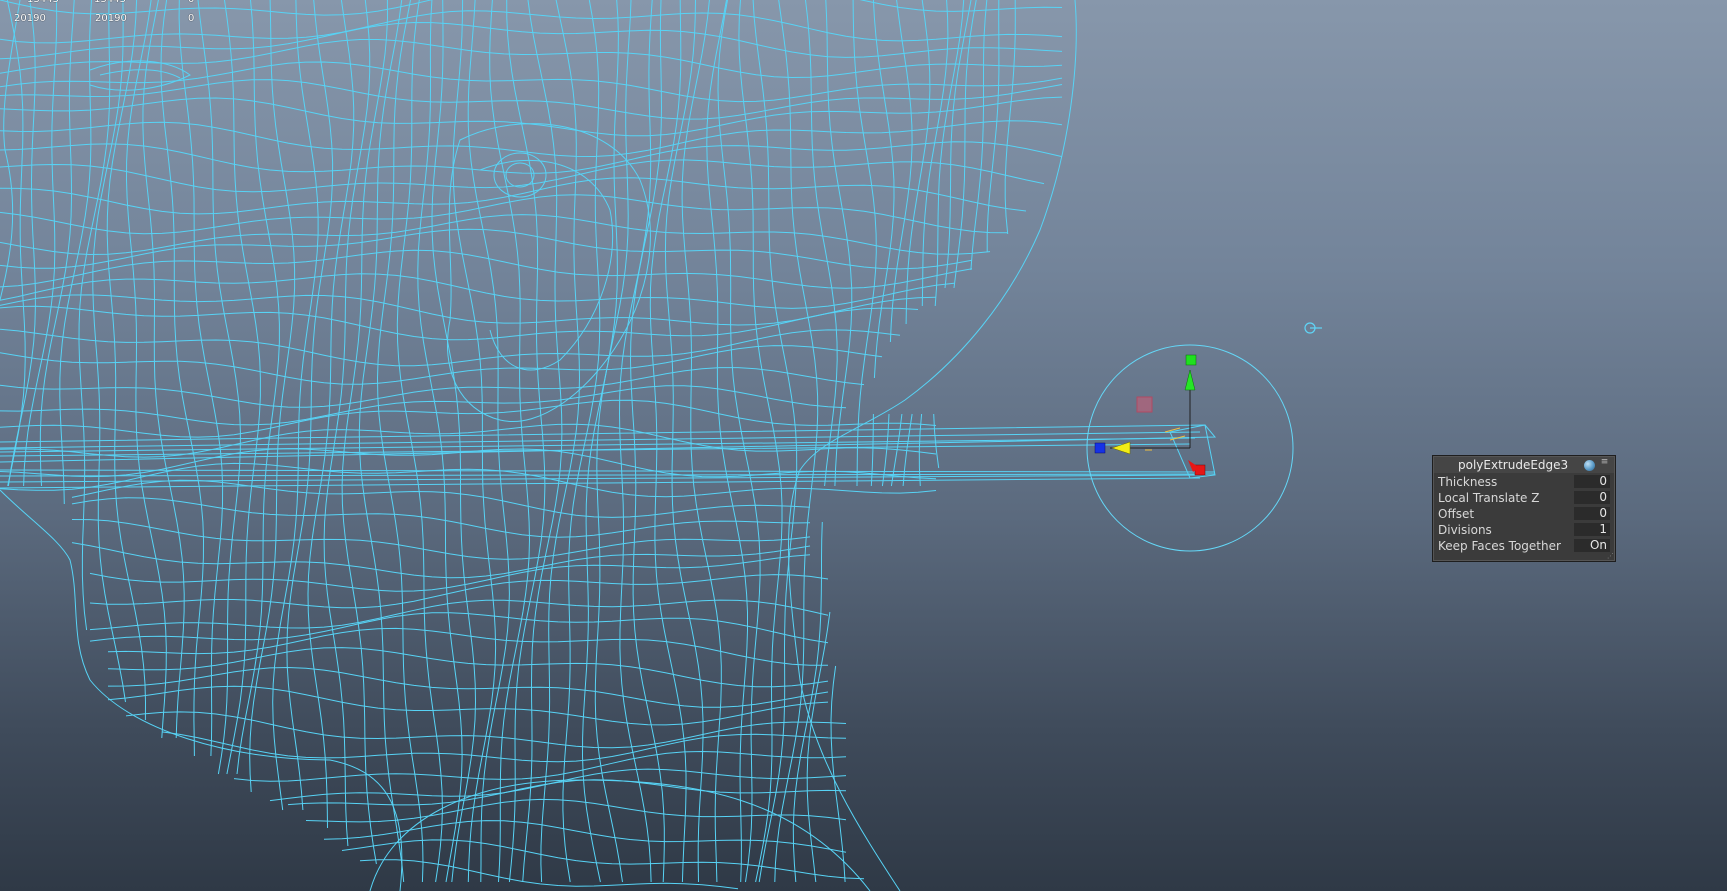  I want to click on hud-verts-2: 13443, so click(110, 2).